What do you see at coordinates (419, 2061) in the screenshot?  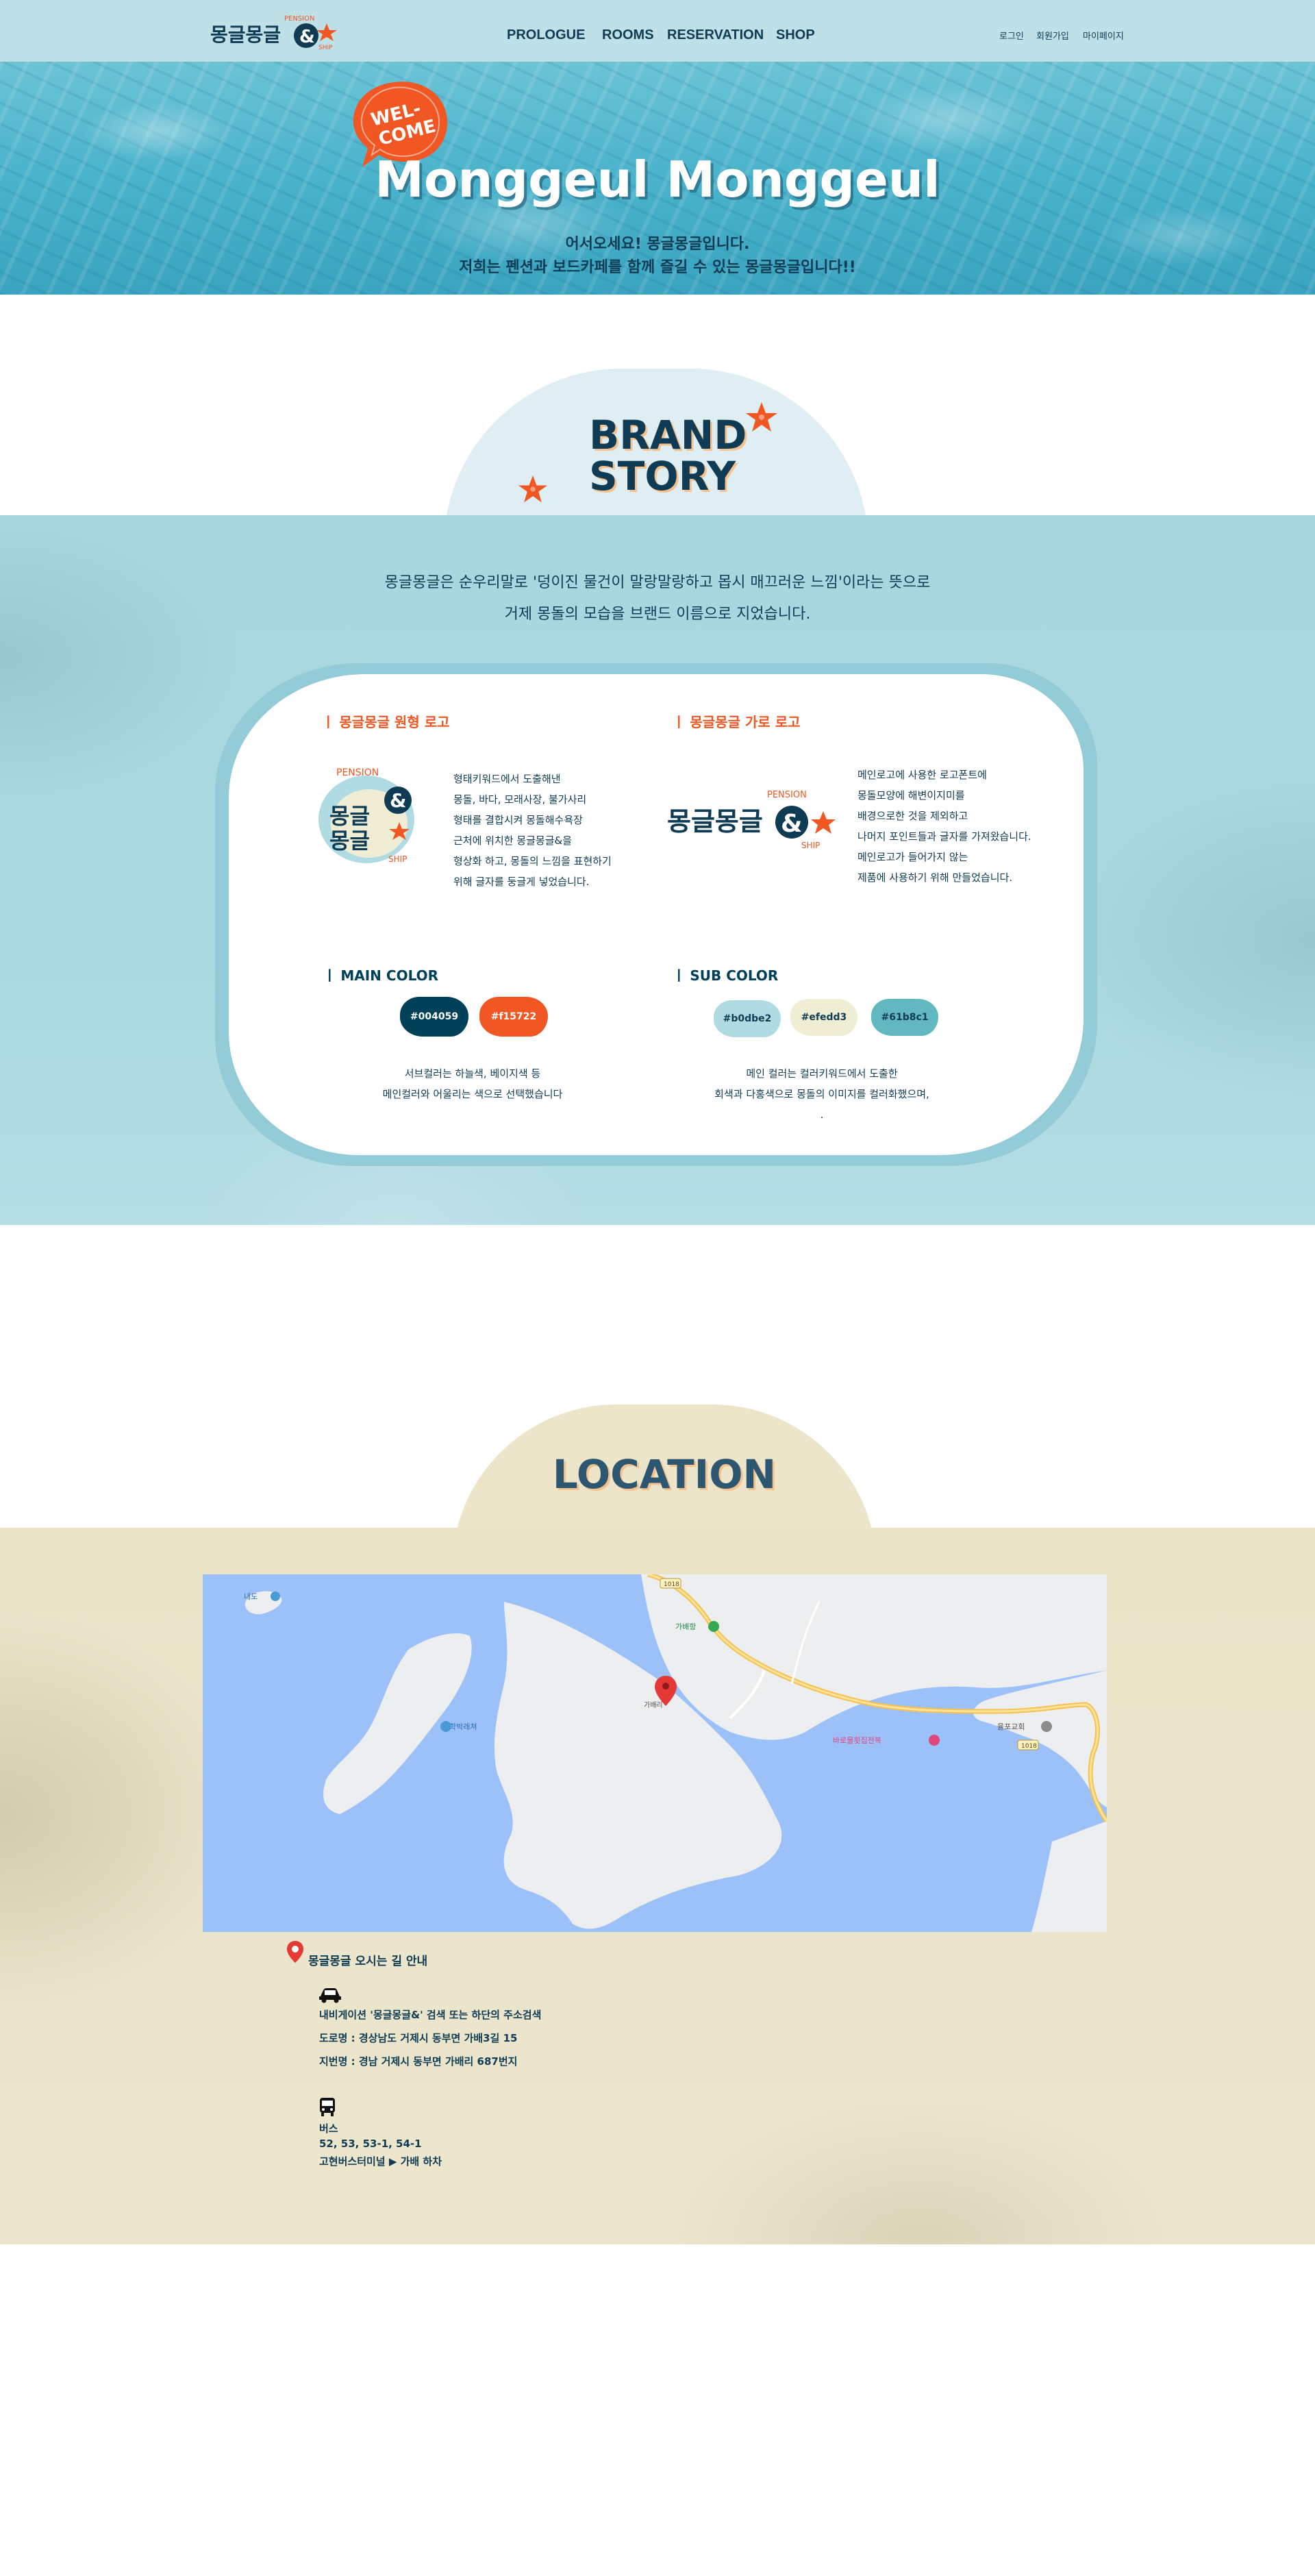 I see `lot-address: 지번명 : 경남 거제시 동부면 가배리 687번지` at bounding box center [419, 2061].